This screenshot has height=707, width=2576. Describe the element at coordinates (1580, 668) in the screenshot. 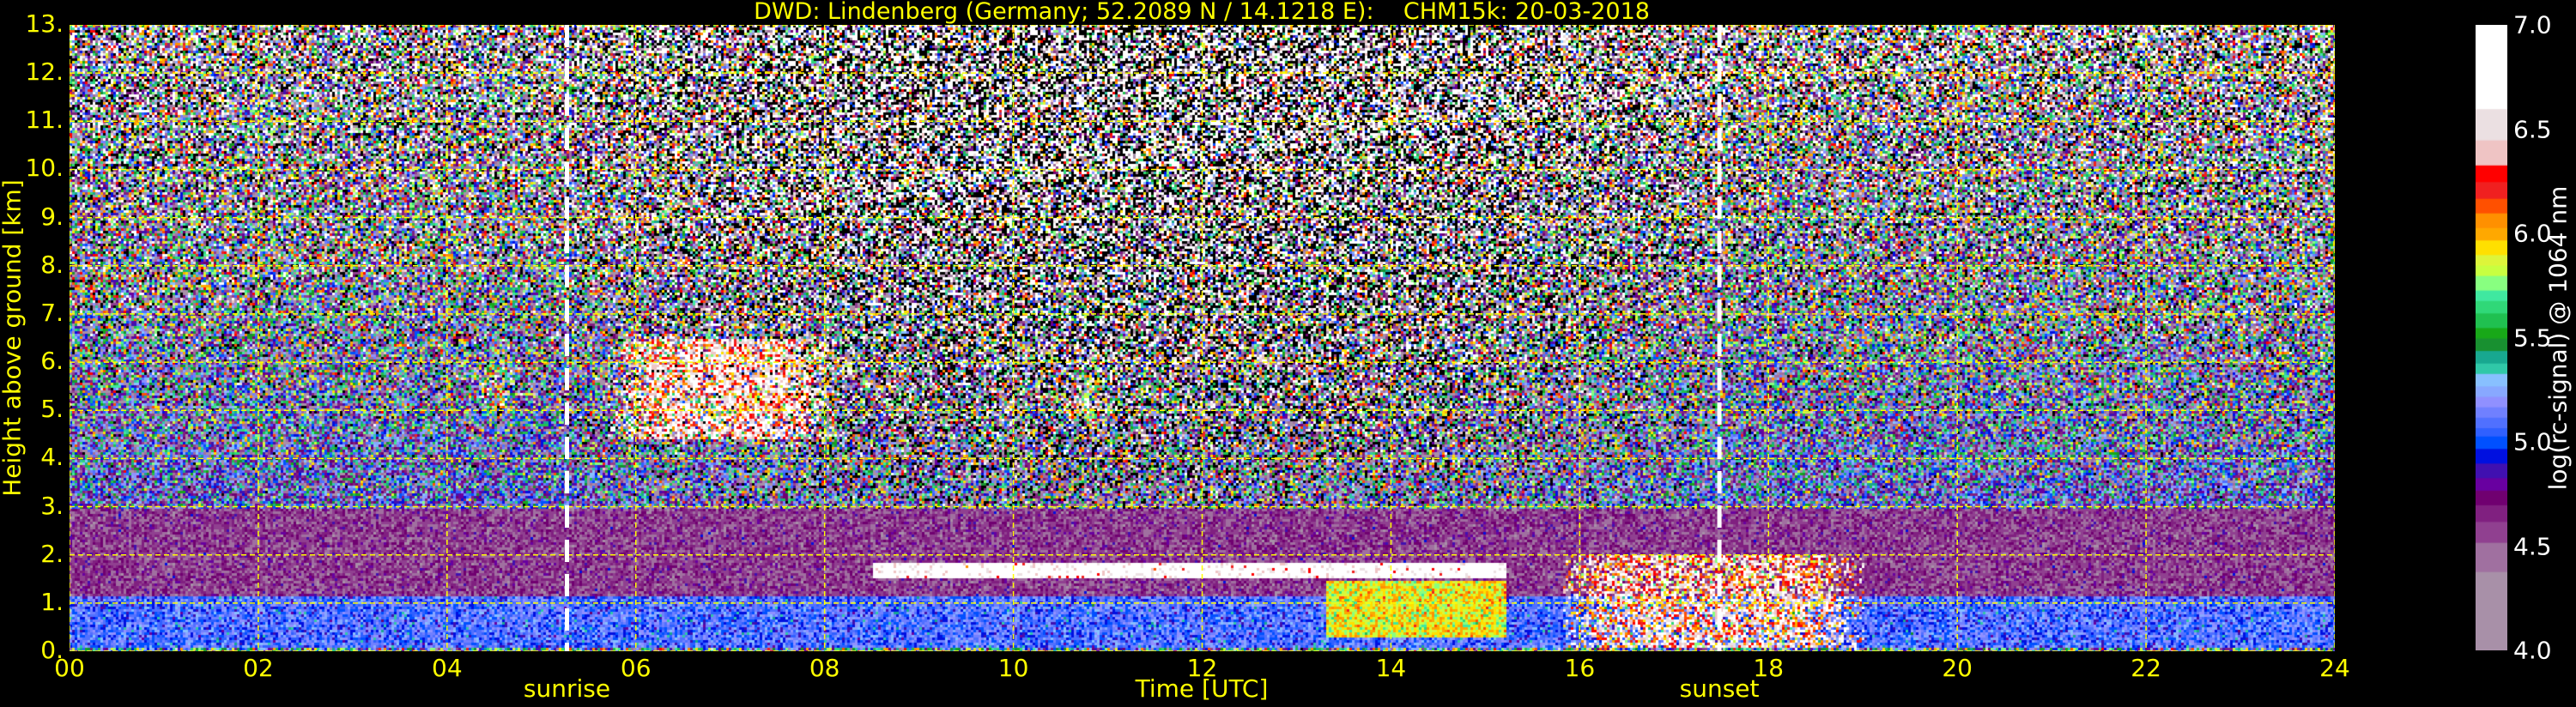

I see `x-tick-label: 16` at that location.